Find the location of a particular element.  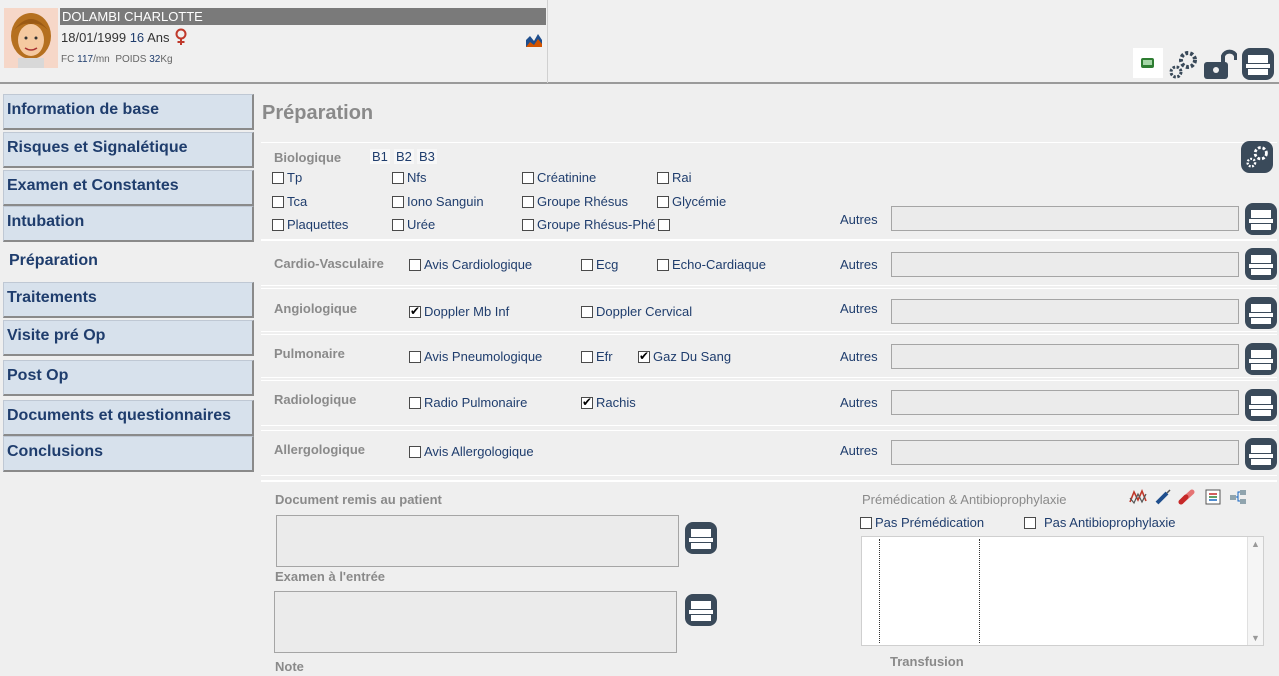

angio-print-icon is located at coordinates (1261, 313).